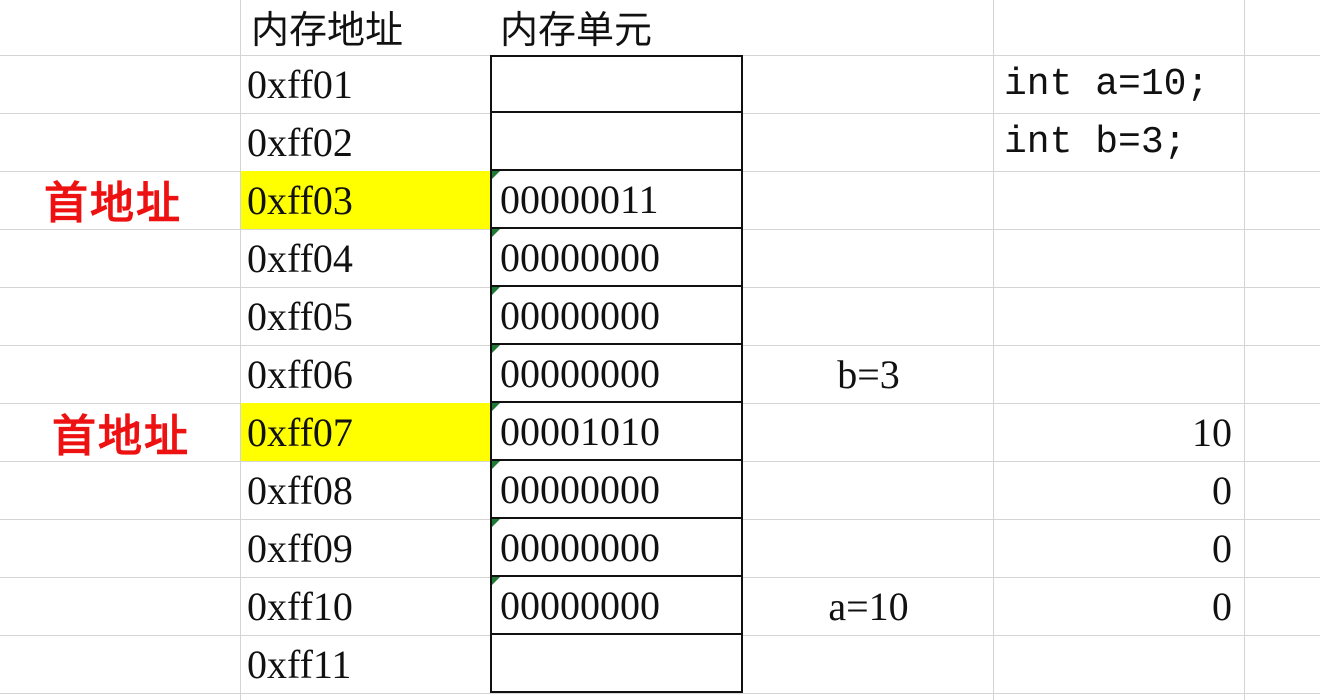 This screenshot has width=1320, height=700. What do you see at coordinates (868, 374) in the screenshot?
I see `variable-label-b: b=3` at bounding box center [868, 374].